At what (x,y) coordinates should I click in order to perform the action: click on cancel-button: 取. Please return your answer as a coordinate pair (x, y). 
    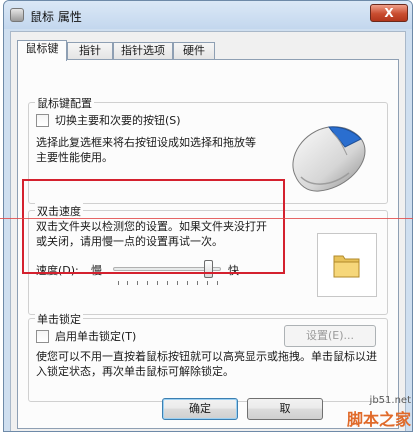
    Looking at the image, I should click on (285, 409).